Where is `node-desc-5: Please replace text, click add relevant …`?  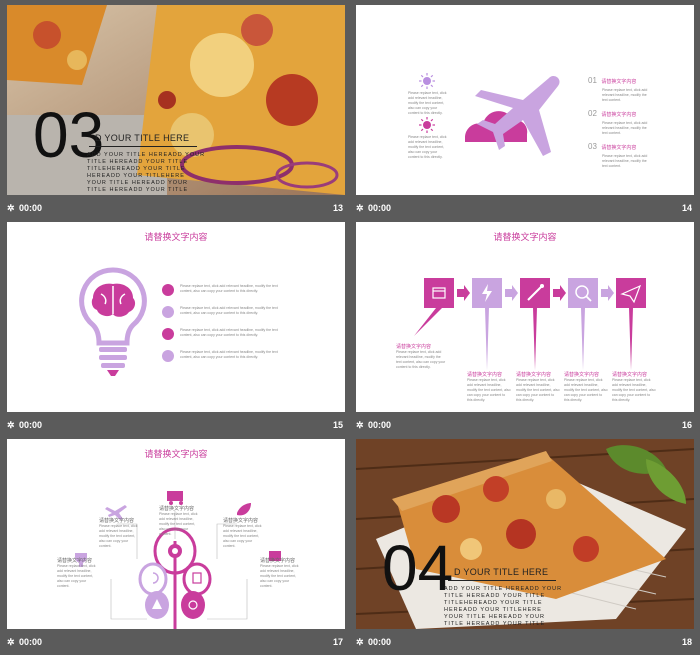
node-desc-5: Please replace text, click add relevant … is located at coordinates (279, 576).